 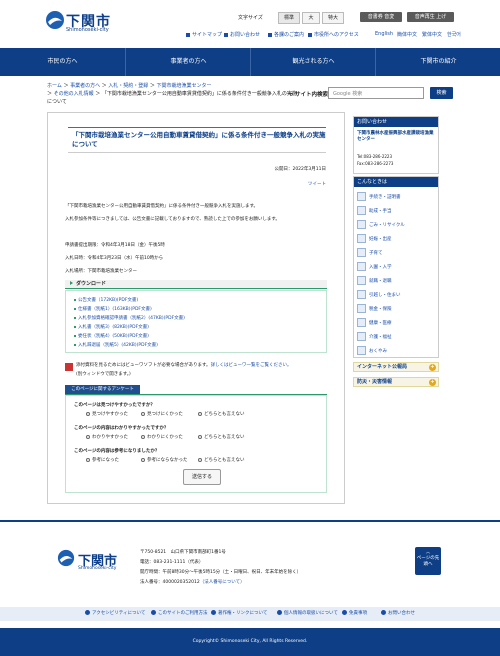 I want to click on footer-address: 〒750-8521 山口県下関市南部町1番1号, so click(x=183, y=552).